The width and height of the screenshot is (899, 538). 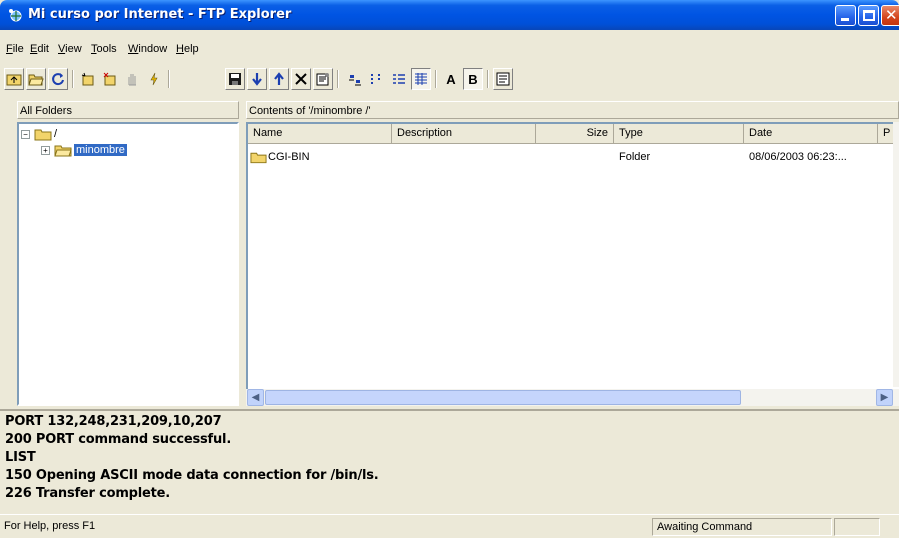 I want to click on chevron-left-icon: ◀, so click(x=255, y=397).